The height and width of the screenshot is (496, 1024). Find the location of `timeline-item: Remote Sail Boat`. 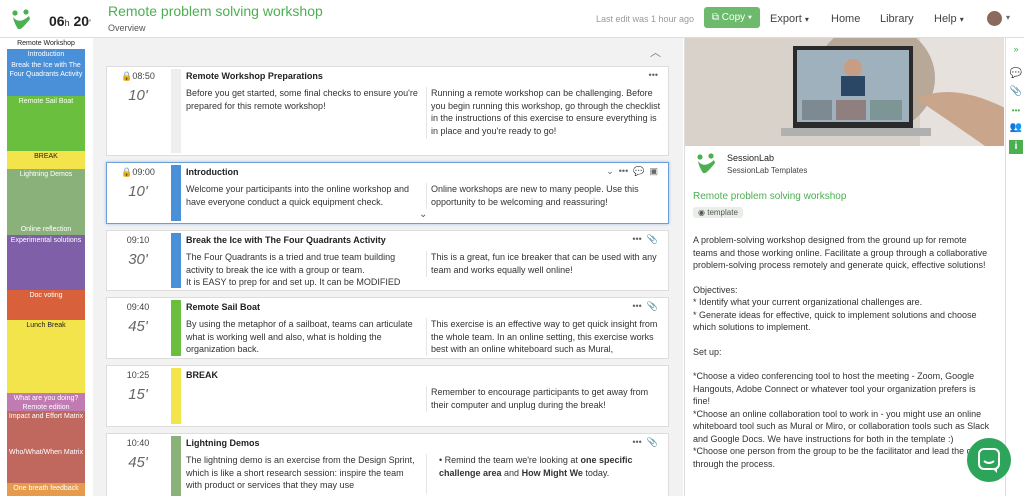

timeline-item: Remote Sail Boat is located at coordinates (46, 123).